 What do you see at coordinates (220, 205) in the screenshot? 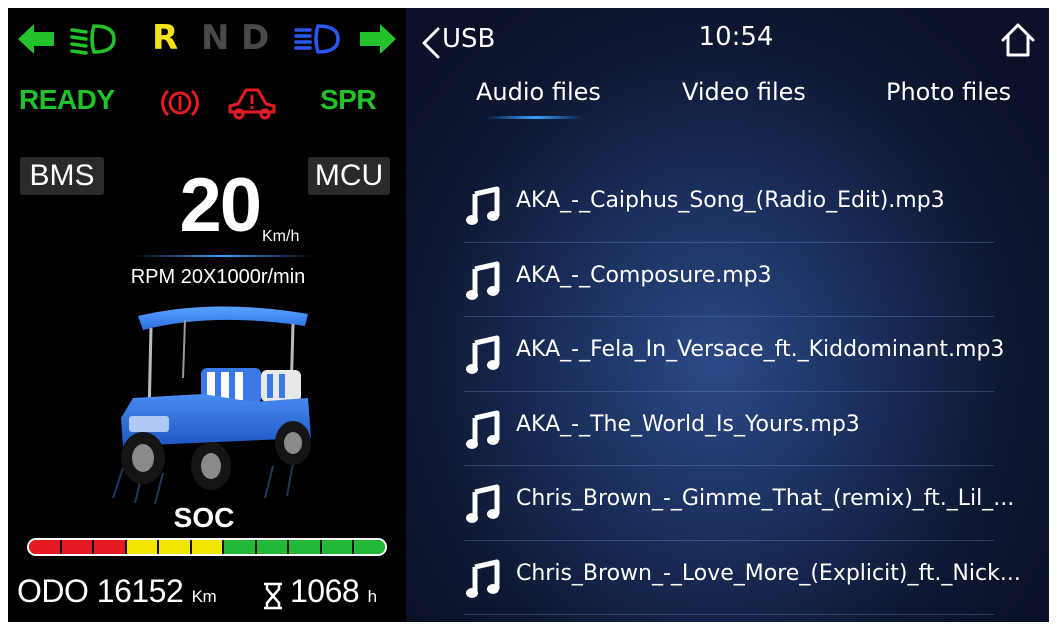
I see `speed-value: 20` at bounding box center [220, 205].